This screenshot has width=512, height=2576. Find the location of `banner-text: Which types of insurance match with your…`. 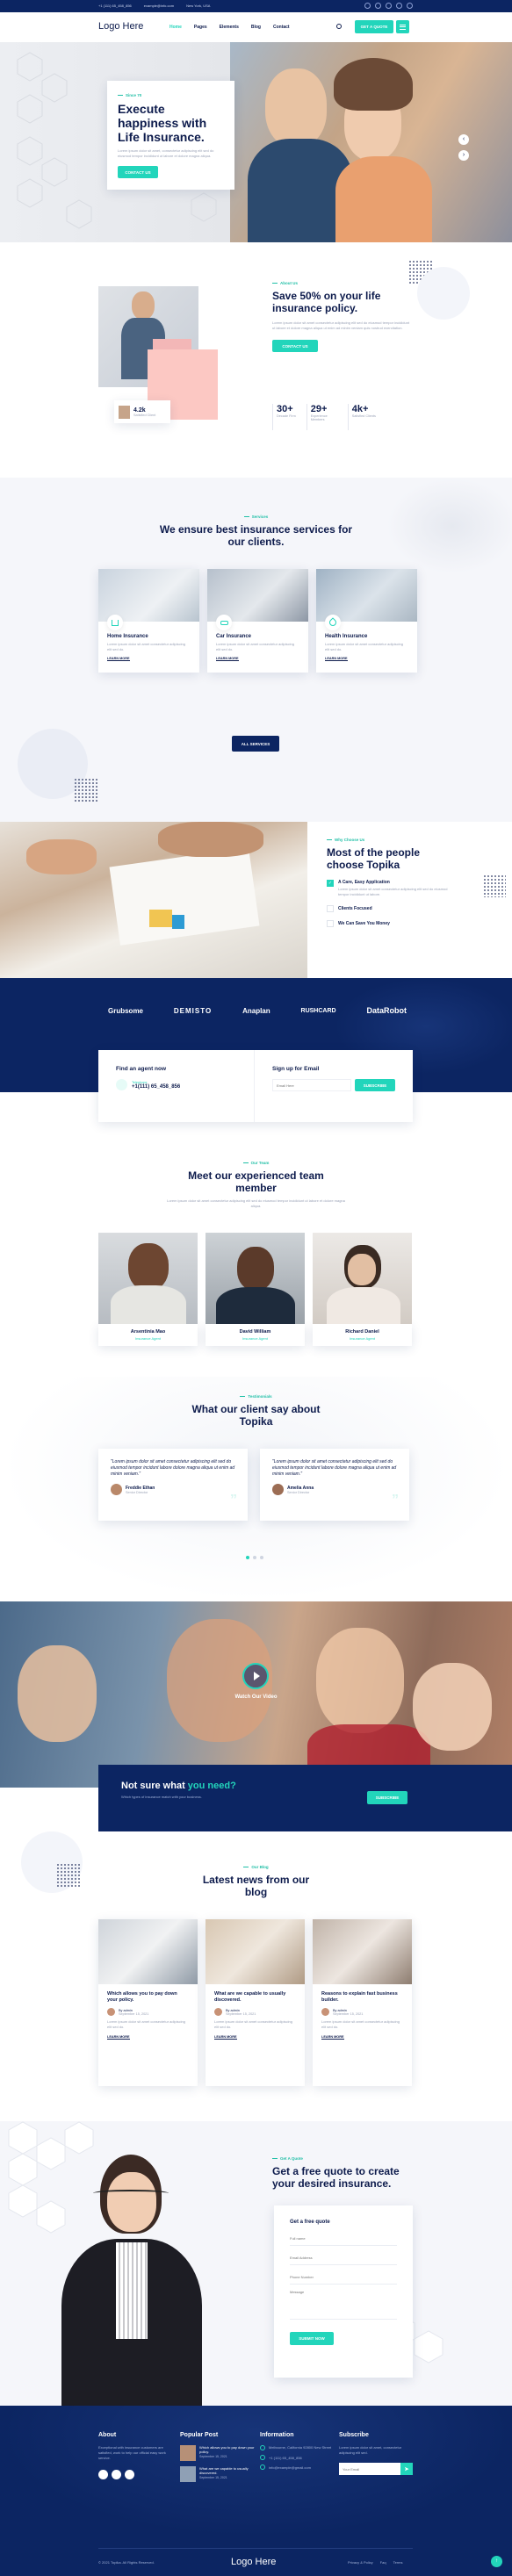

banner-text: Which types of insurance match with your… is located at coordinates (161, 1797).